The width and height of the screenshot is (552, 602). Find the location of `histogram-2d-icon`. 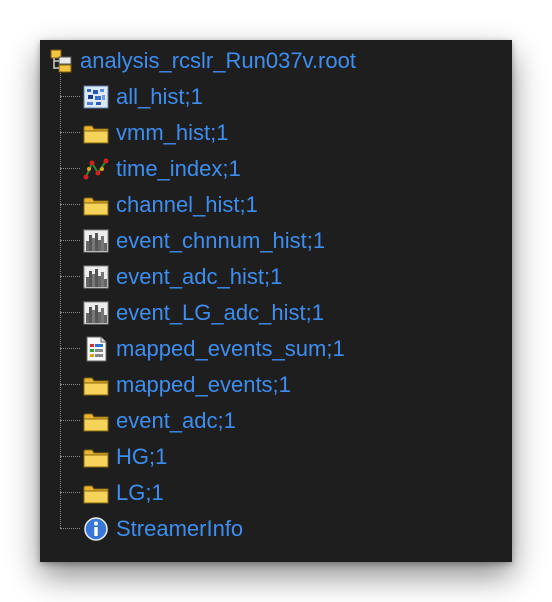

histogram-2d-icon is located at coordinates (96, 97).